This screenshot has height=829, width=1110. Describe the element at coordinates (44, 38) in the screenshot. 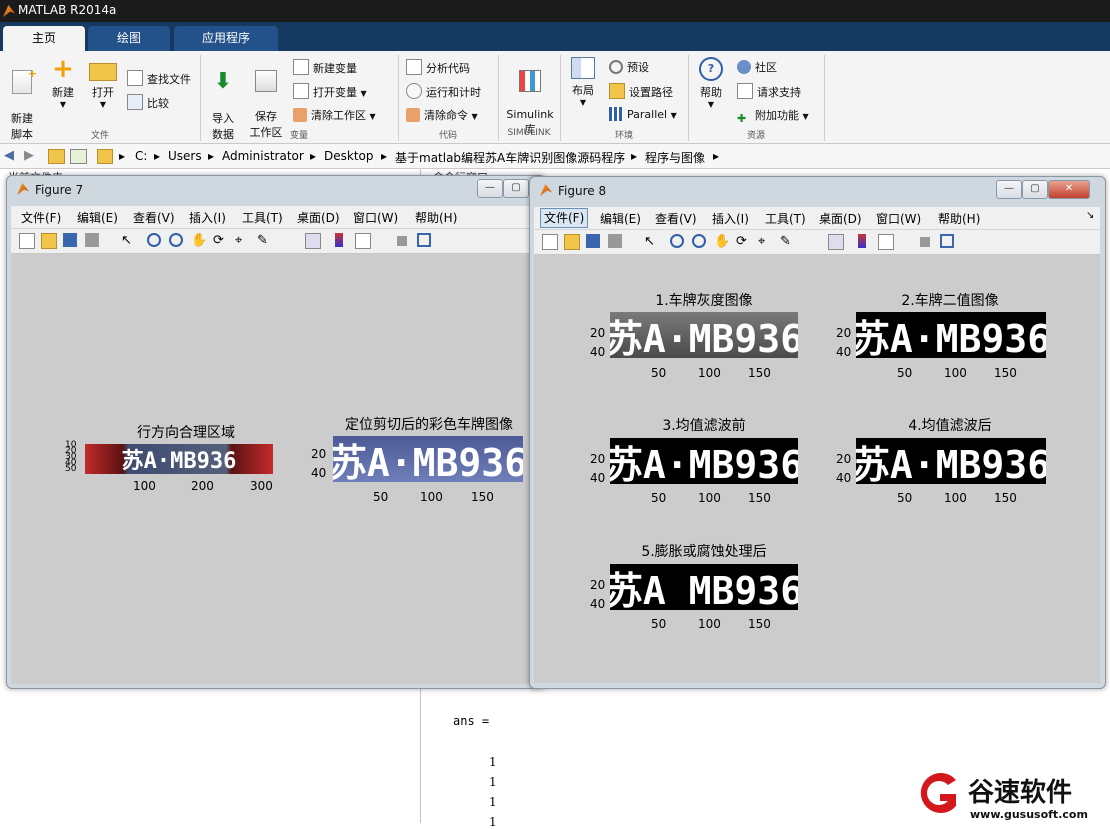

I see `tab-home: 主页` at that location.